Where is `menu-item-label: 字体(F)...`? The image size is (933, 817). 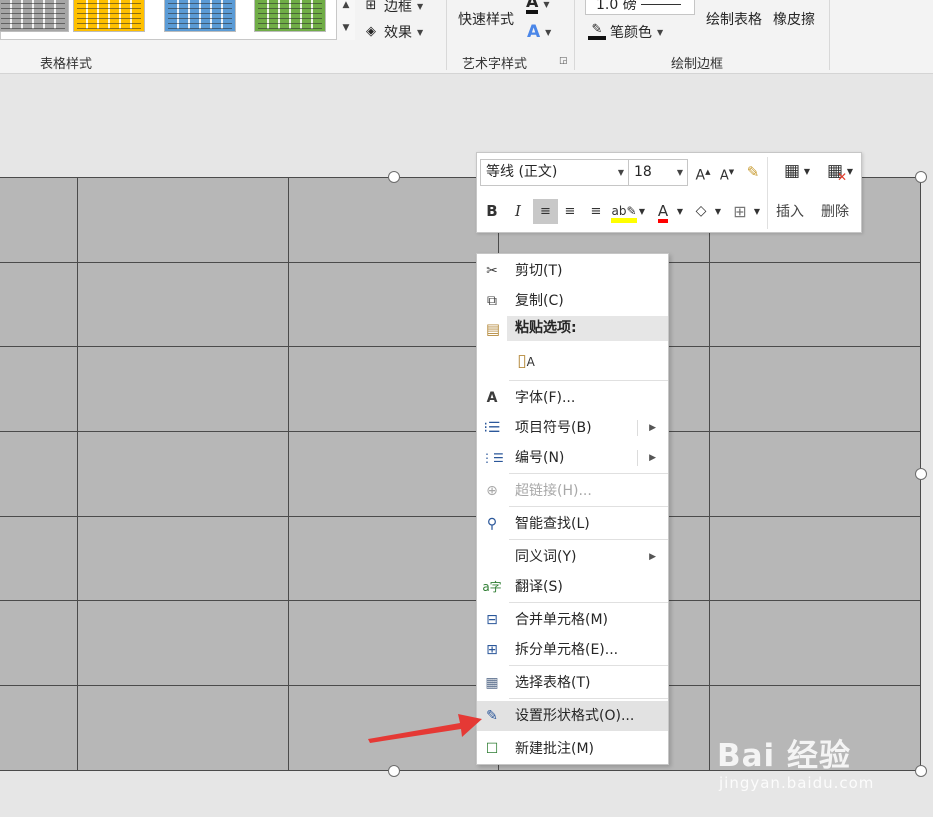 menu-item-label: 字体(F)... is located at coordinates (545, 398).